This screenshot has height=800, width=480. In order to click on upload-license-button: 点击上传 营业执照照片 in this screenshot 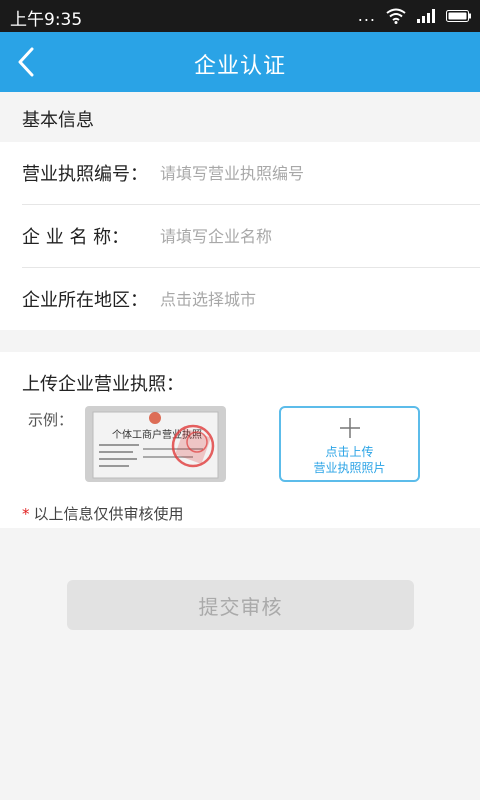, I will do `click(349, 444)`.